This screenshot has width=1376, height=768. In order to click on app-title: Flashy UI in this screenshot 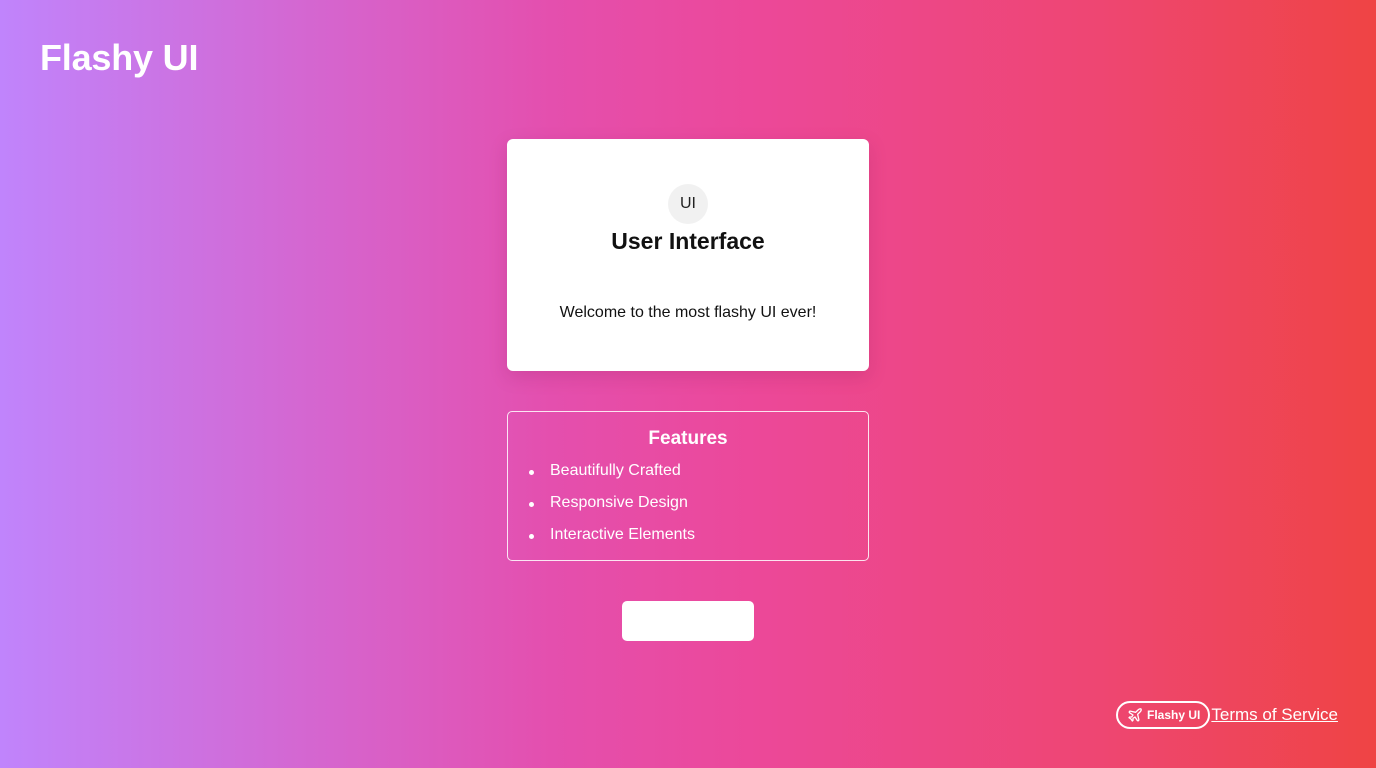, I will do `click(119, 57)`.